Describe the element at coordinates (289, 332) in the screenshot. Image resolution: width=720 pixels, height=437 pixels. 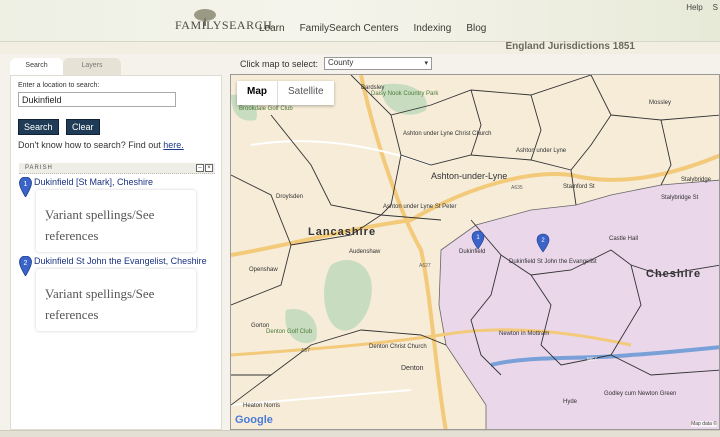
I see `place-label: Denton Golf Club` at that location.